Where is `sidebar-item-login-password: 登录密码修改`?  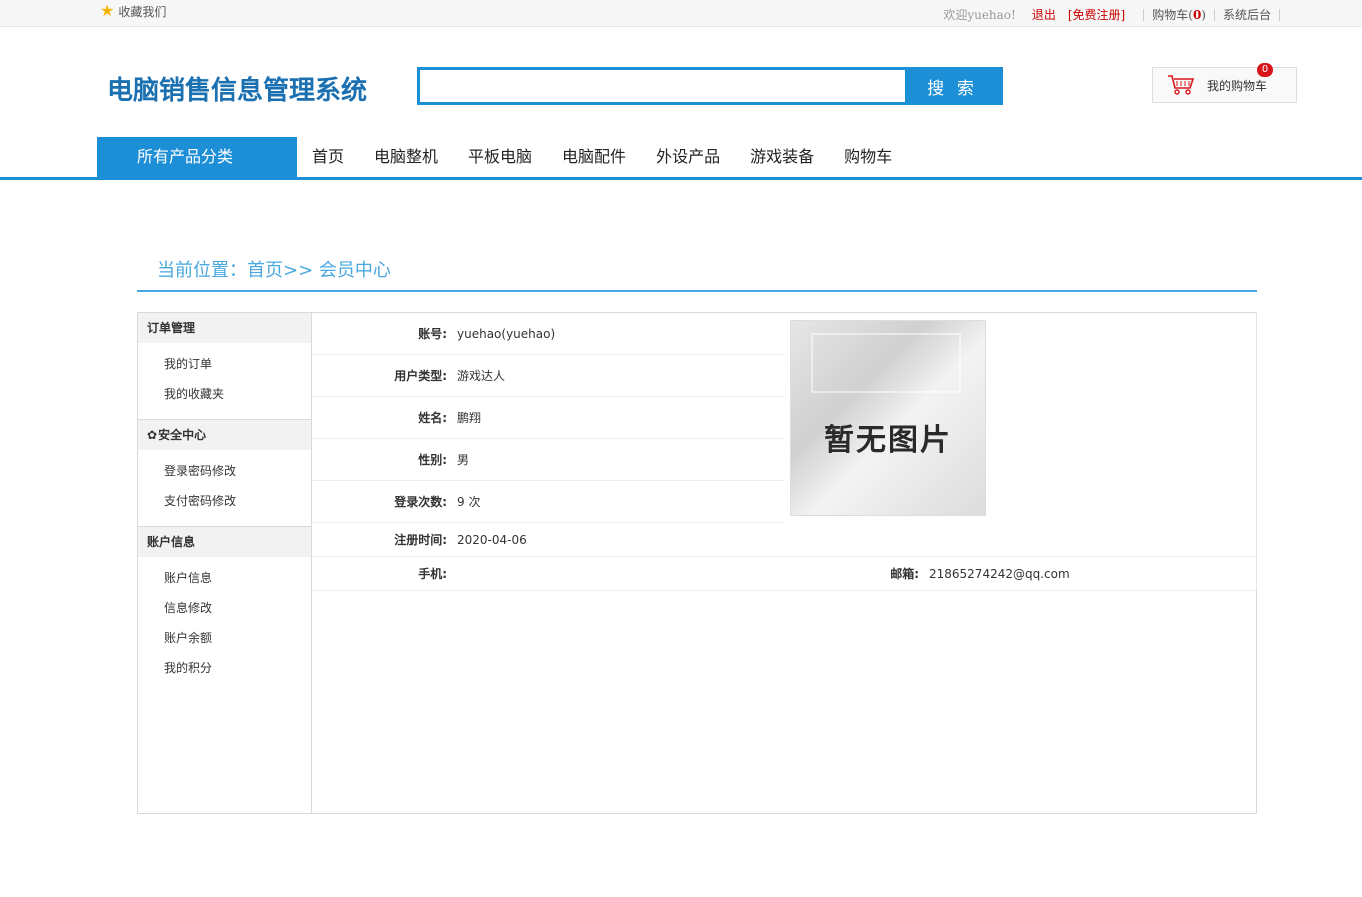 sidebar-item-login-password: 登录密码修改 is located at coordinates (224, 471).